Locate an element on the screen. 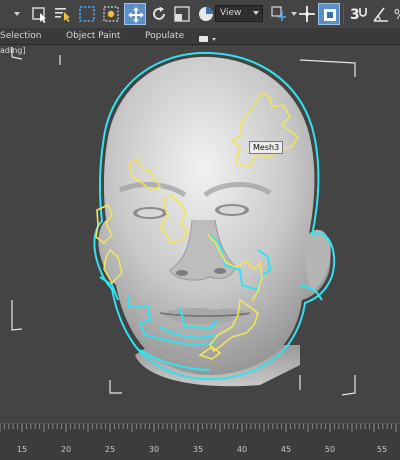  timeline-ruler: 15 20 25 30 35 40 45 50 55 is located at coordinates (200, 441).